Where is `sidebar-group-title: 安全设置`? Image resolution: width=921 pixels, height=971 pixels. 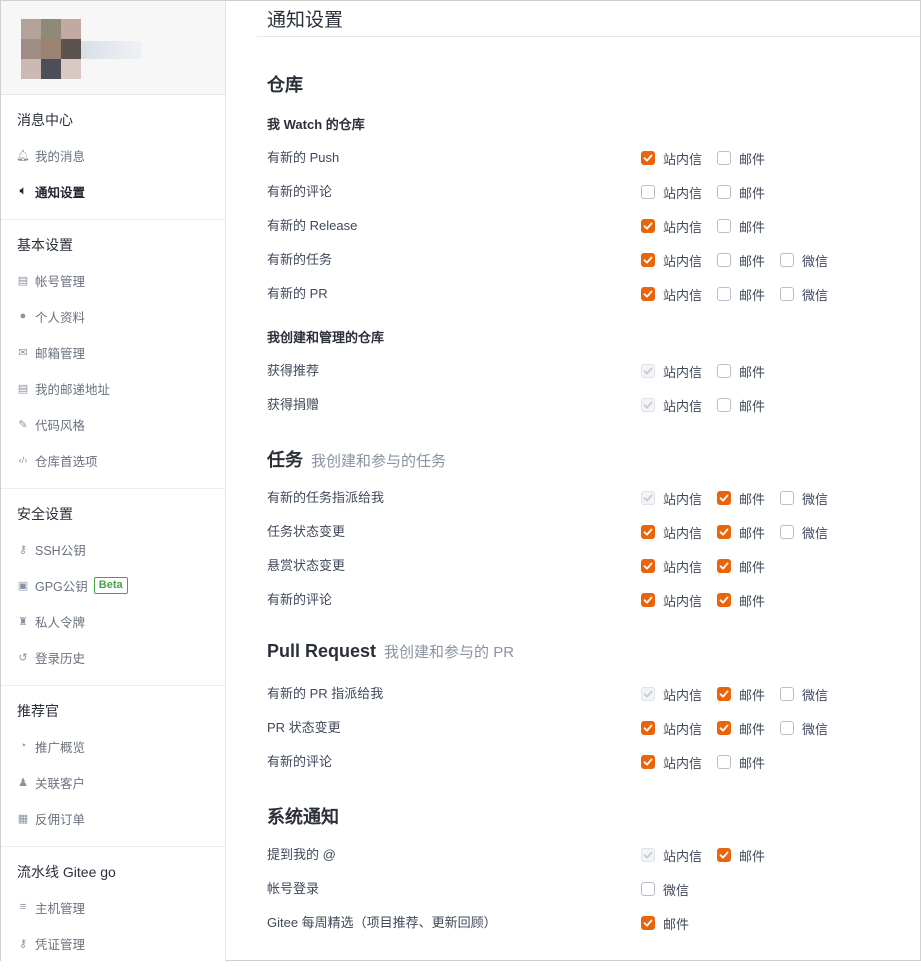 sidebar-group-title: 安全设置 is located at coordinates (45, 514).